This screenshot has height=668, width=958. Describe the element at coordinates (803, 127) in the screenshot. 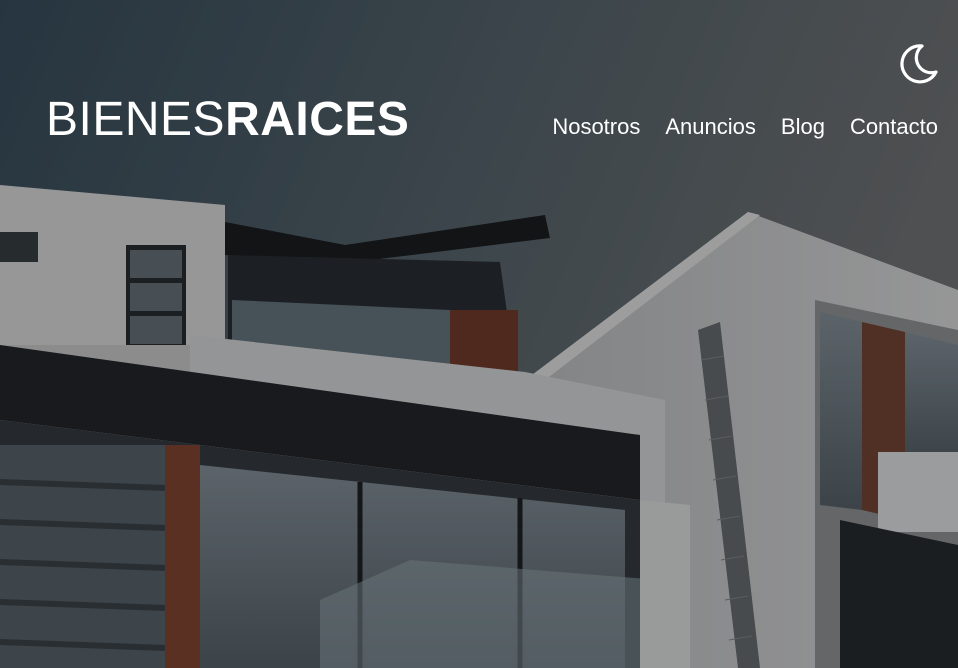

I see `nav-link-blog: Blog` at that location.